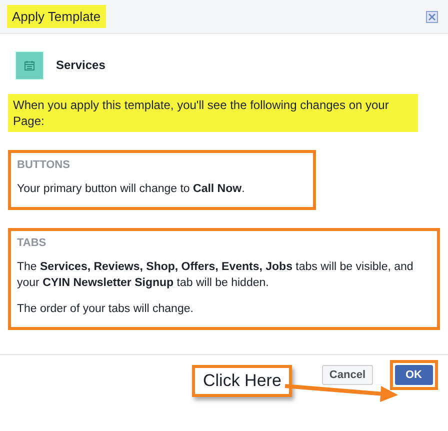  Describe the element at coordinates (105, 309) in the screenshot. I see `section-text: The order of your tabs will change.` at that location.